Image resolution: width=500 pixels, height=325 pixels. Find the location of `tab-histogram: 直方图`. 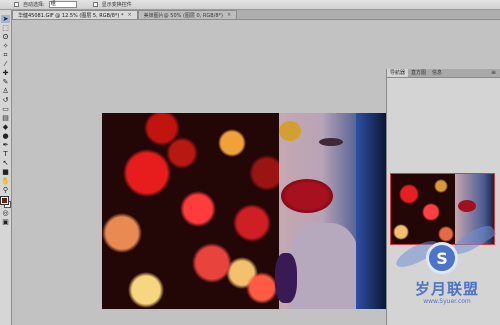

tab-histogram: 直方图 is located at coordinates (418, 73).